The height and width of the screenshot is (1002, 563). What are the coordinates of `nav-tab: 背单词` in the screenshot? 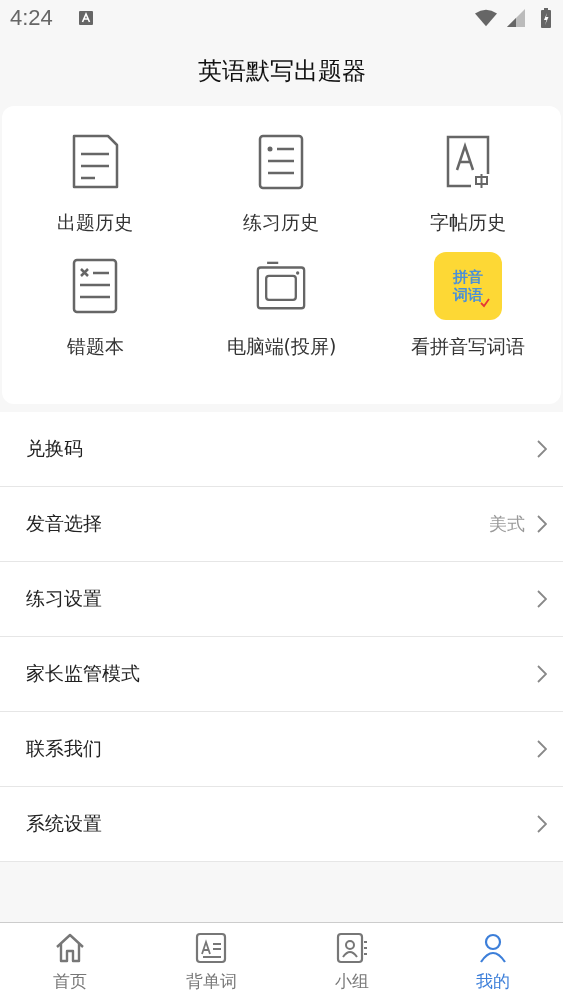 It's located at (211, 962).